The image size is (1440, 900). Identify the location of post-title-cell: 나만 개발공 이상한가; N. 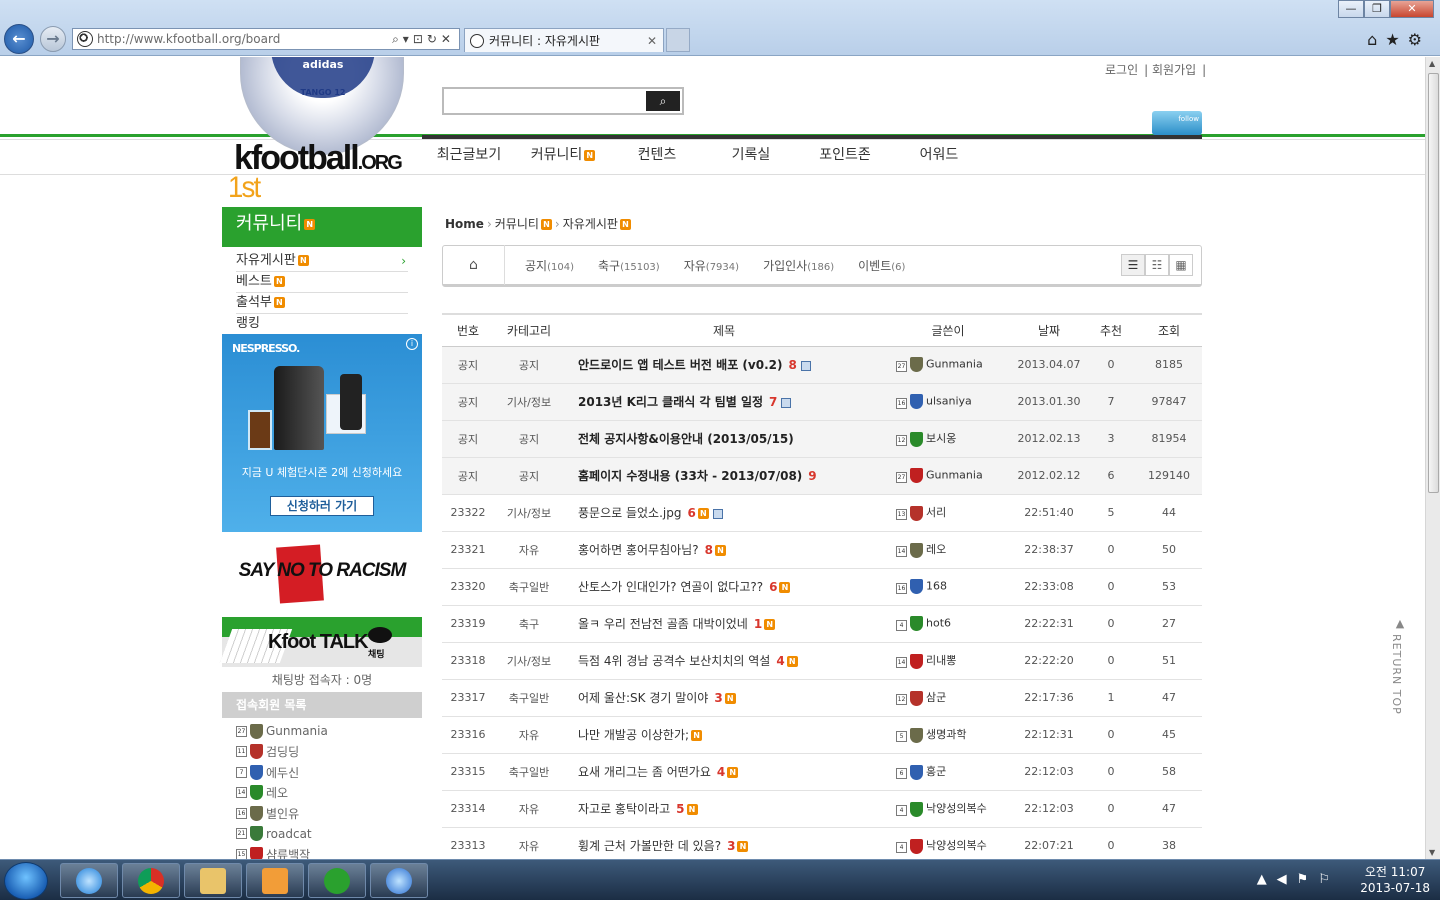
(724, 735).